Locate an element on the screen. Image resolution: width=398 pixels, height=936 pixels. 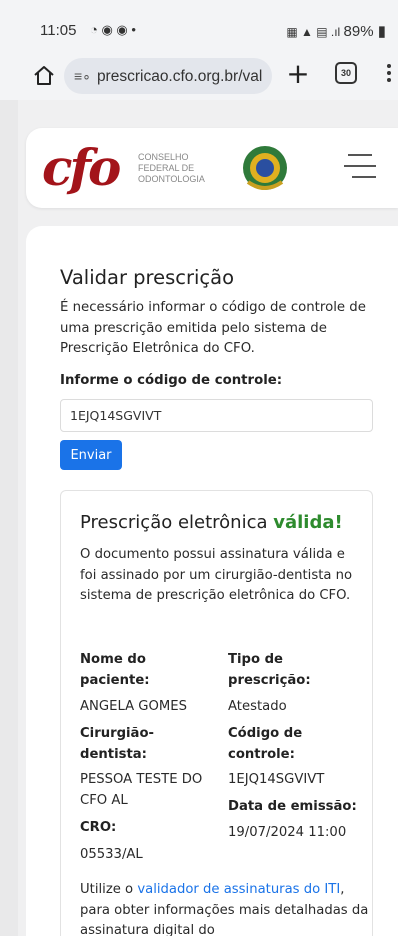
site-settings-icon: ≡∘ is located at coordinates (82, 76).